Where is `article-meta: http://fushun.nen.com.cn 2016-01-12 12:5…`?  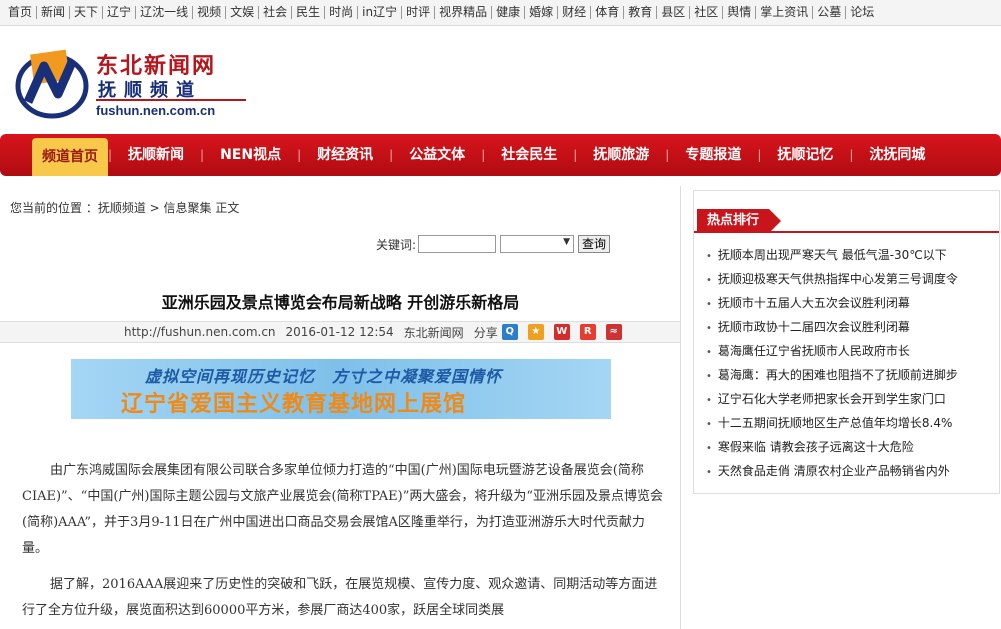 article-meta: http://fushun.nen.com.cn 2016-01-12 12:5… is located at coordinates (340, 332).